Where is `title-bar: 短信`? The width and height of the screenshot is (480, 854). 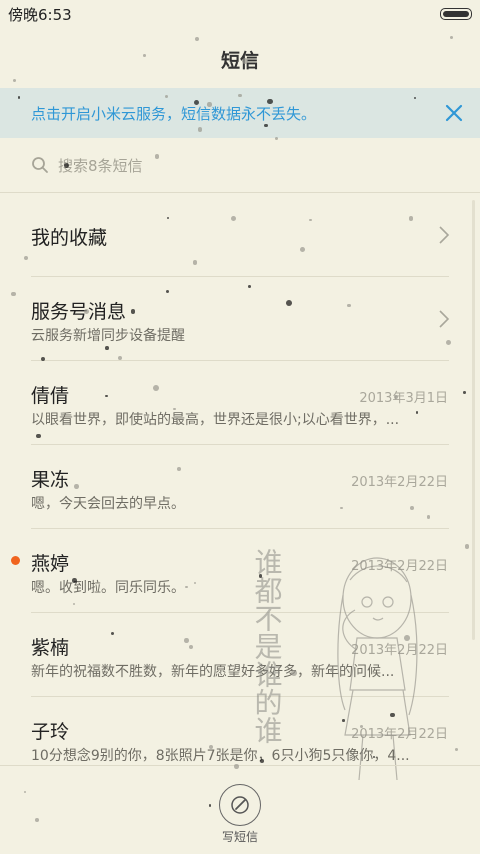
title-bar: 短信 is located at coordinates (240, 57).